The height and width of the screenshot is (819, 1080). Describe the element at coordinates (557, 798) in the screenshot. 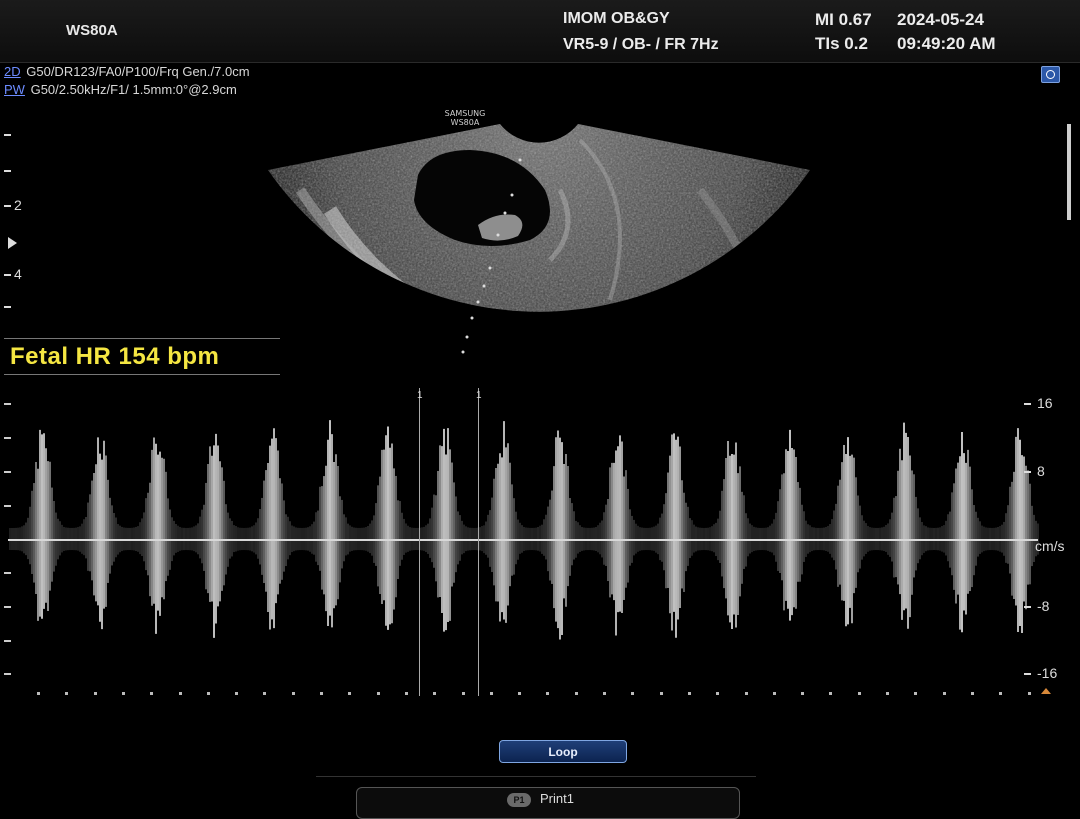

I see `print-button-label: Print1` at that location.